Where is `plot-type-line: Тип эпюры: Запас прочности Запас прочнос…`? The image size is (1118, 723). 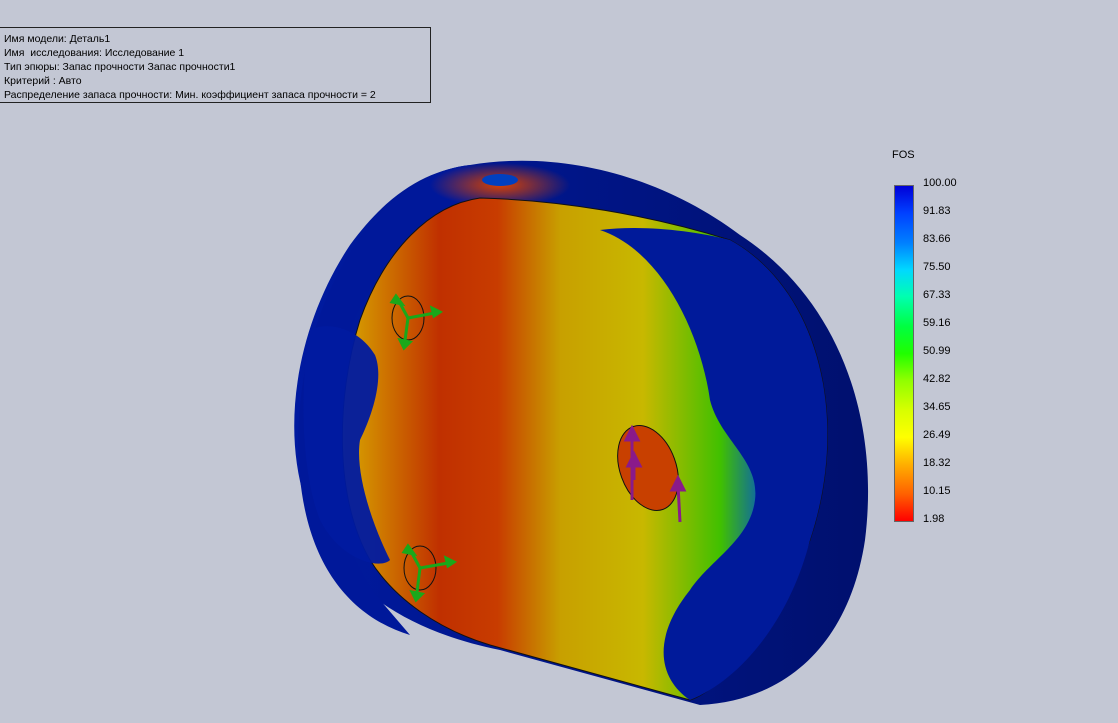 plot-type-line: Тип эпюры: Запас прочности Запас прочнос… is located at coordinates (120, 67).